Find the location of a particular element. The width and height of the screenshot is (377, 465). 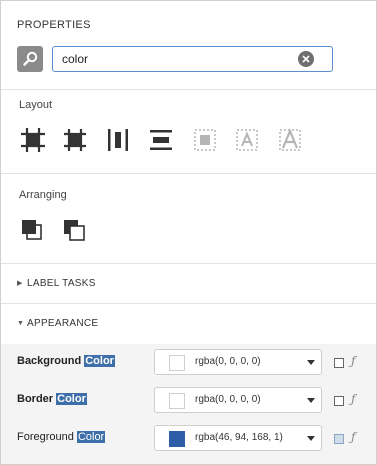

bring-to-front-icon is located at coordinates (33, 231).